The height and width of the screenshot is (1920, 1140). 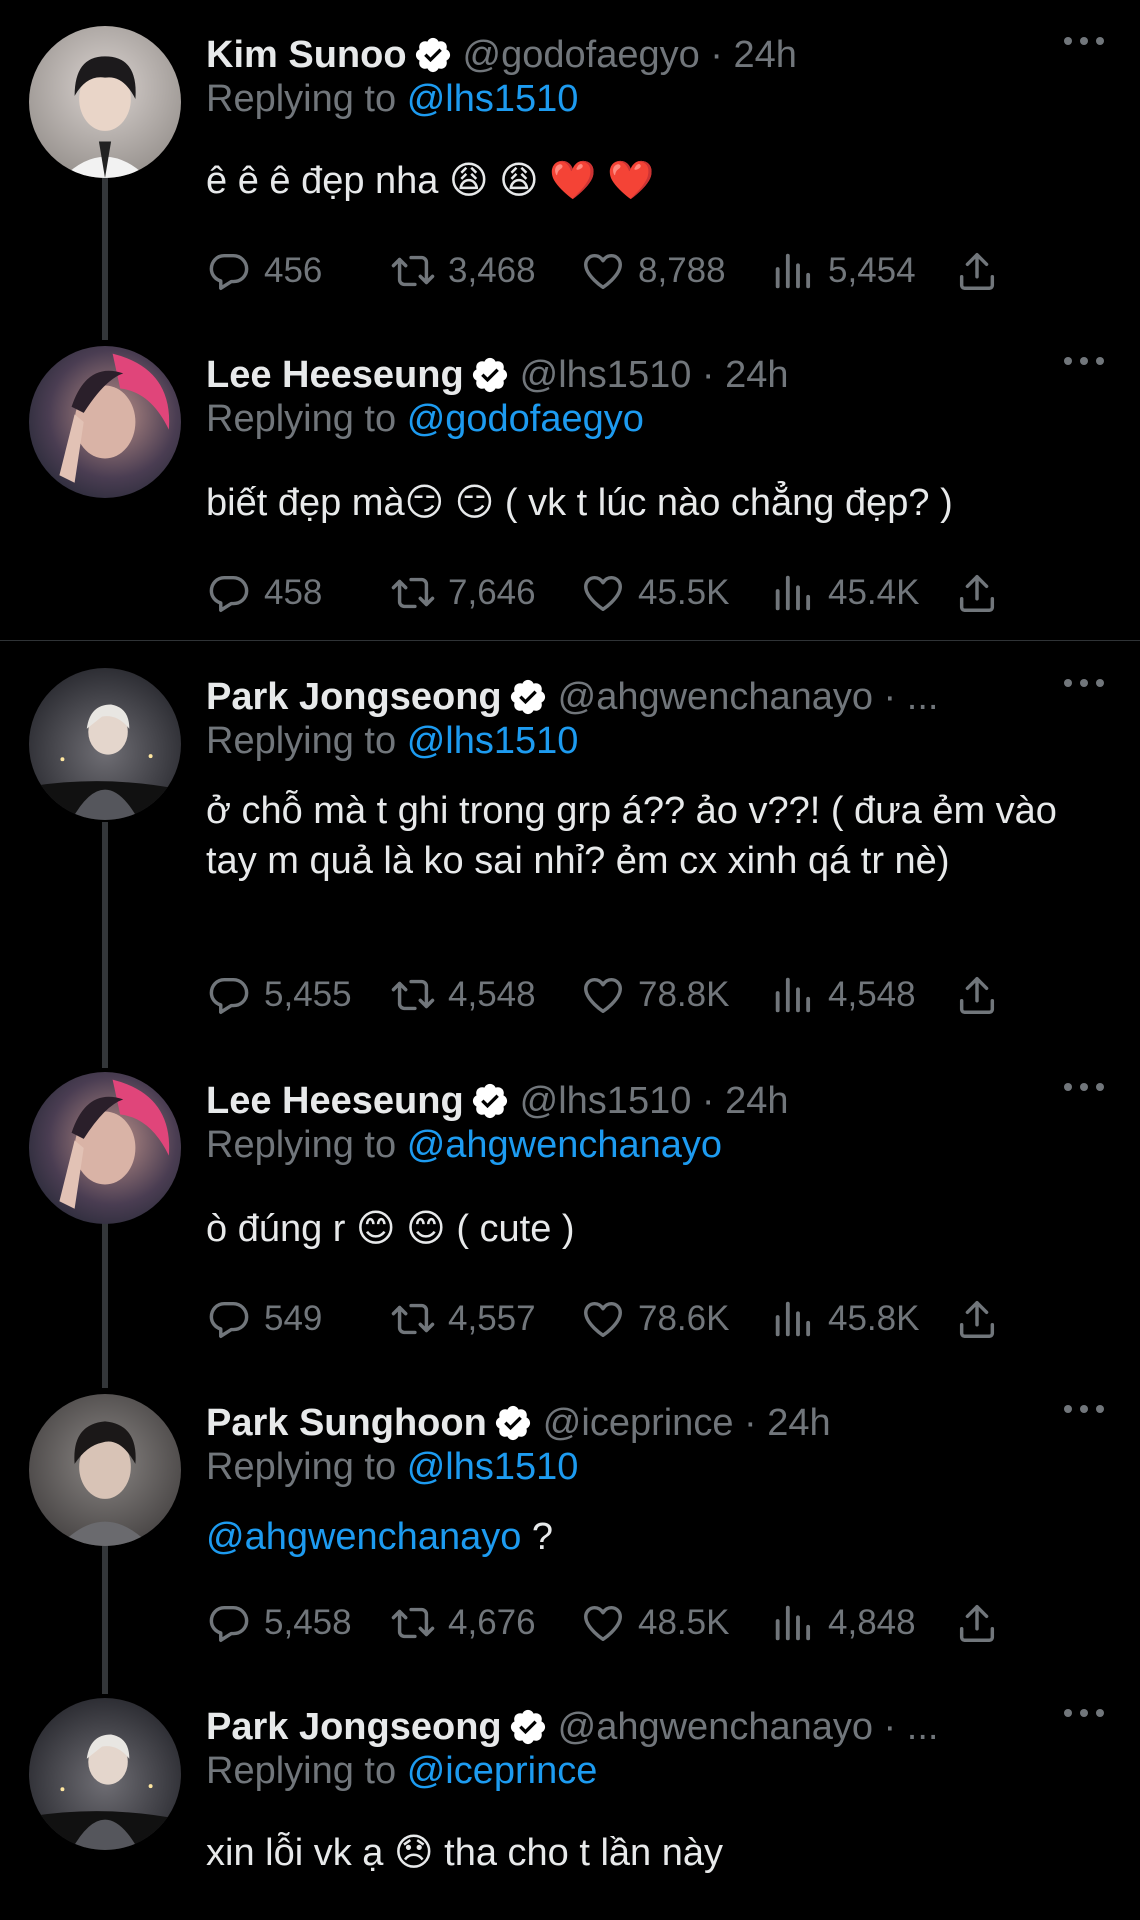 What do you see at coordinates (363, 1537) in the screenshot?
I see `body-mention-link: @ahgwenchanayo` at bounding box center [363, 1537].